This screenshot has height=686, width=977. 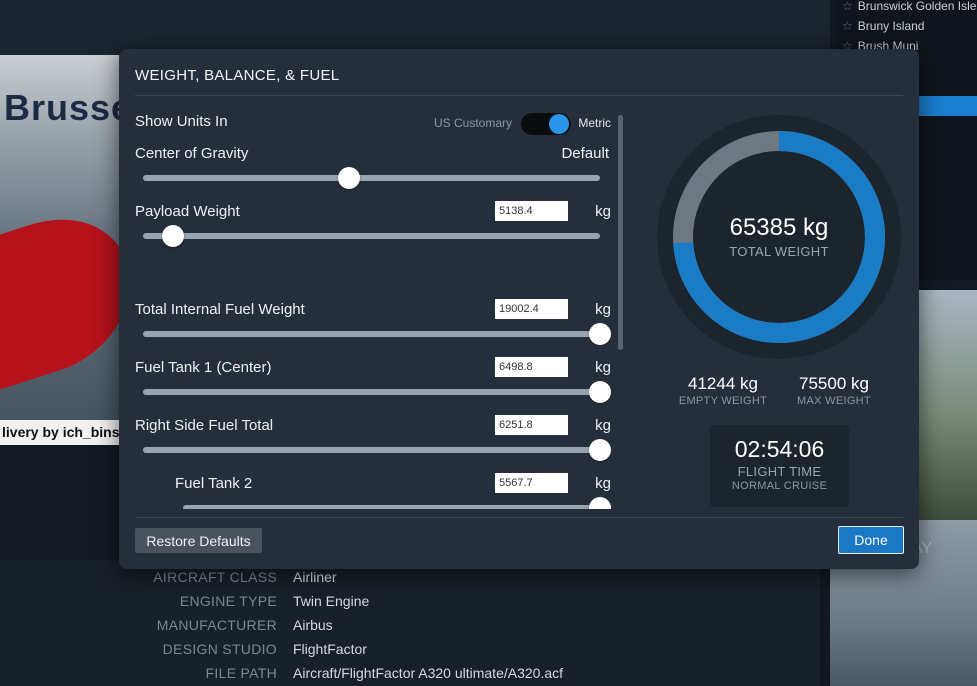 I want to click on empty-weight-stat: 41244 kg EMPTY WEIGHT, so click(x=723, y=390).